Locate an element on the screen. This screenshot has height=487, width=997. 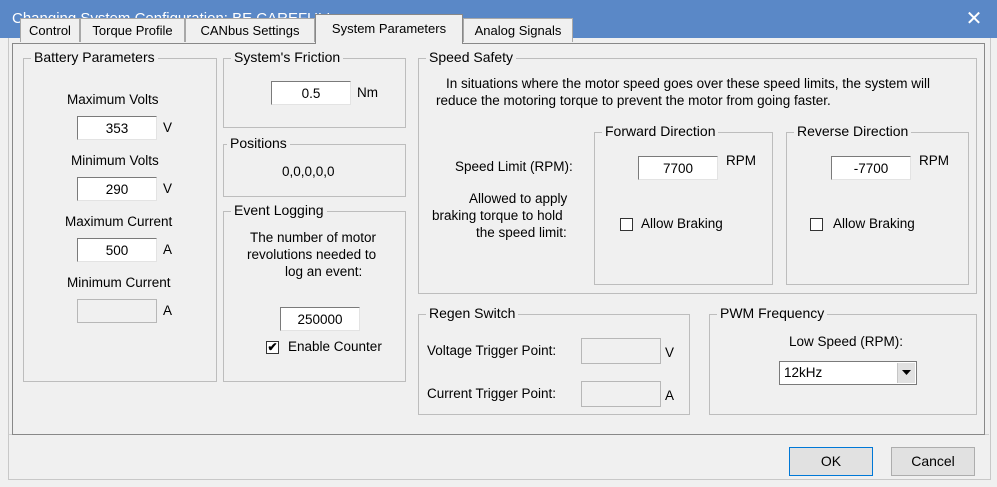
max-volts-label: Maximum Volts is located at coordinates (113, 99).